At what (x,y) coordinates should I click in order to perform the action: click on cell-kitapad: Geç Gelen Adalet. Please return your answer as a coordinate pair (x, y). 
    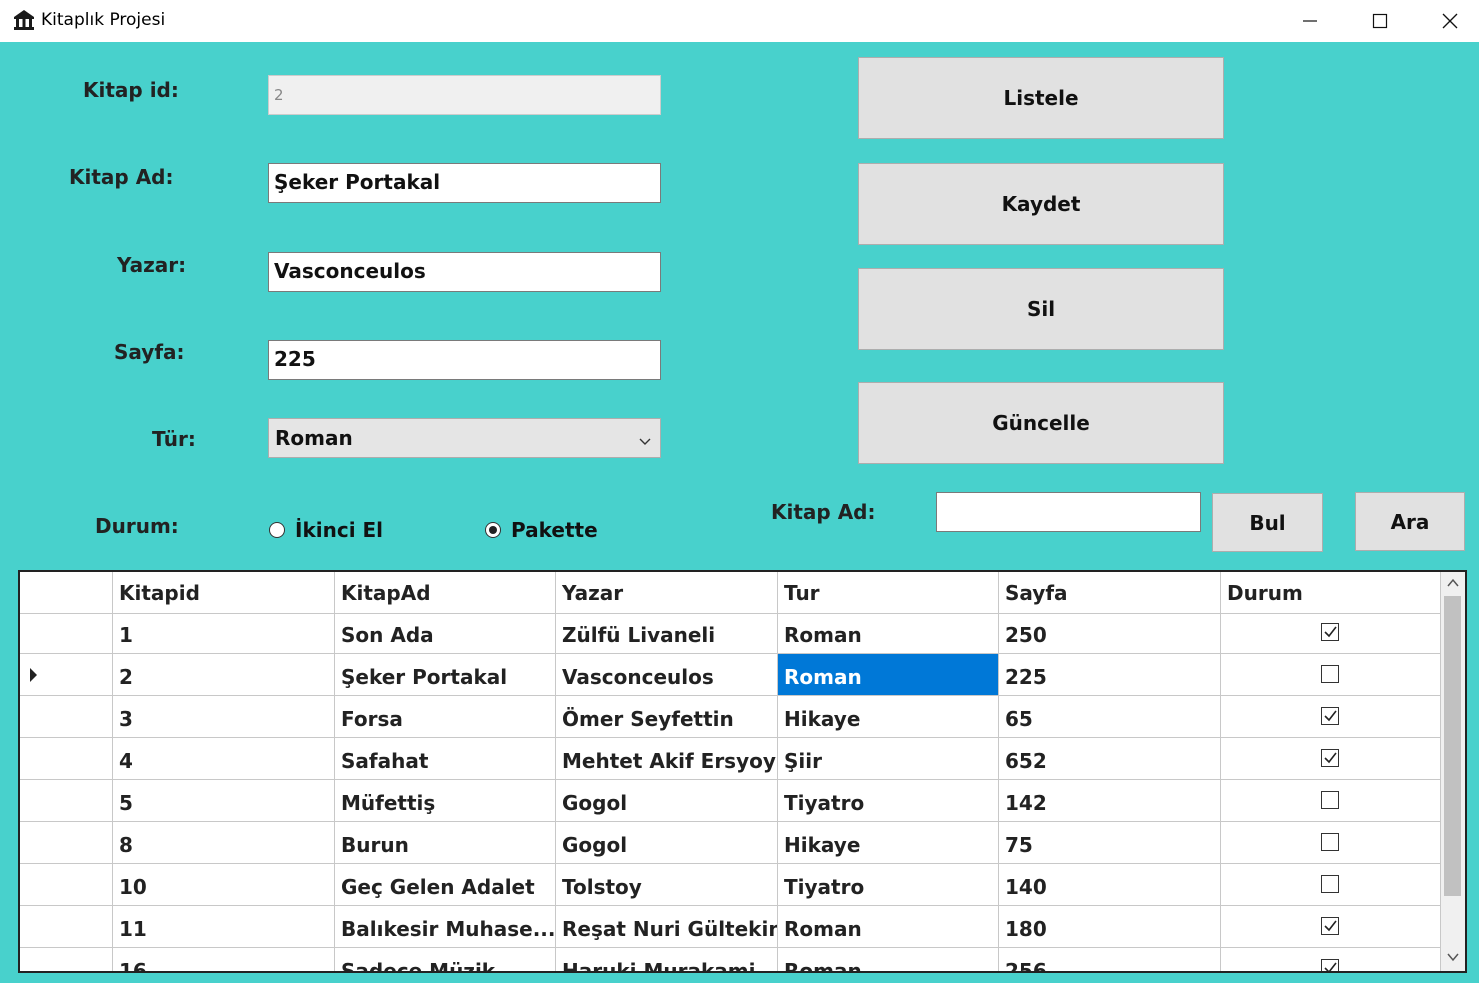
    Looking at the image, I should click on (445, 885).